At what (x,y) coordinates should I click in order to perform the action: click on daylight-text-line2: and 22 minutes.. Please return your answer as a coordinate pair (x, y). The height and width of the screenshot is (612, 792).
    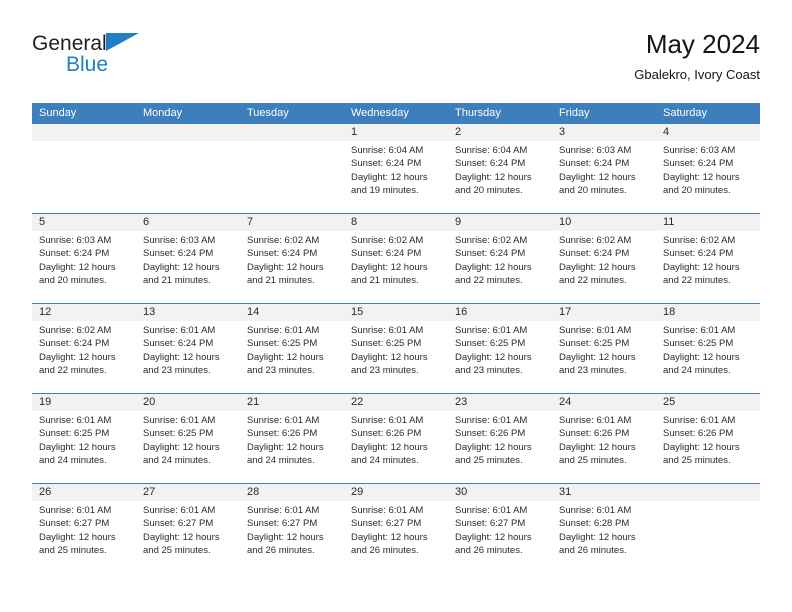
    Looking at the image, I should click on (697, 280).